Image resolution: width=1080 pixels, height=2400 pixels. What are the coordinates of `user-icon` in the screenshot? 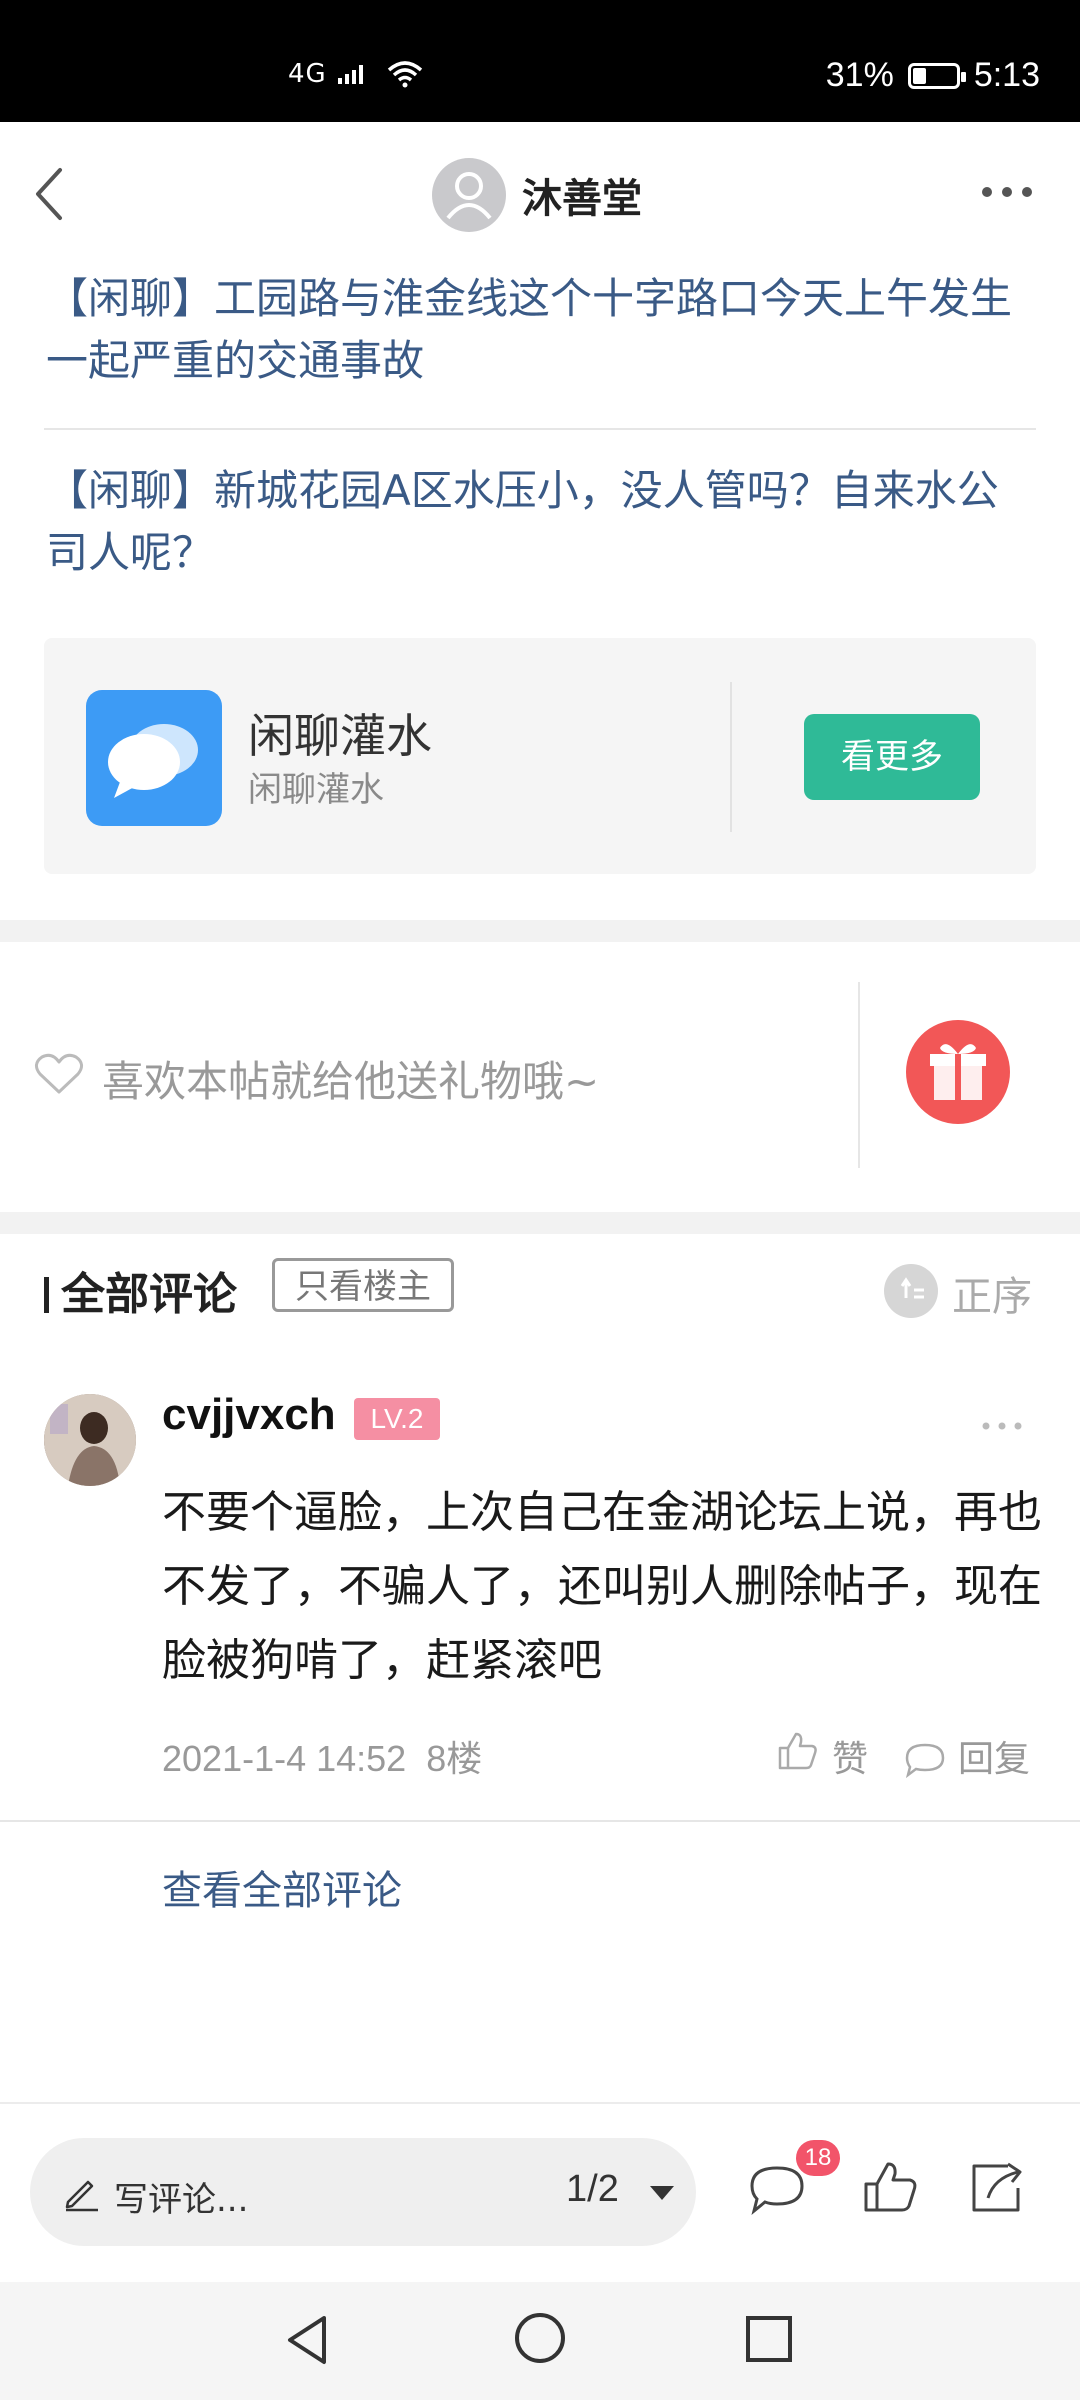 It's located at (469, 196).